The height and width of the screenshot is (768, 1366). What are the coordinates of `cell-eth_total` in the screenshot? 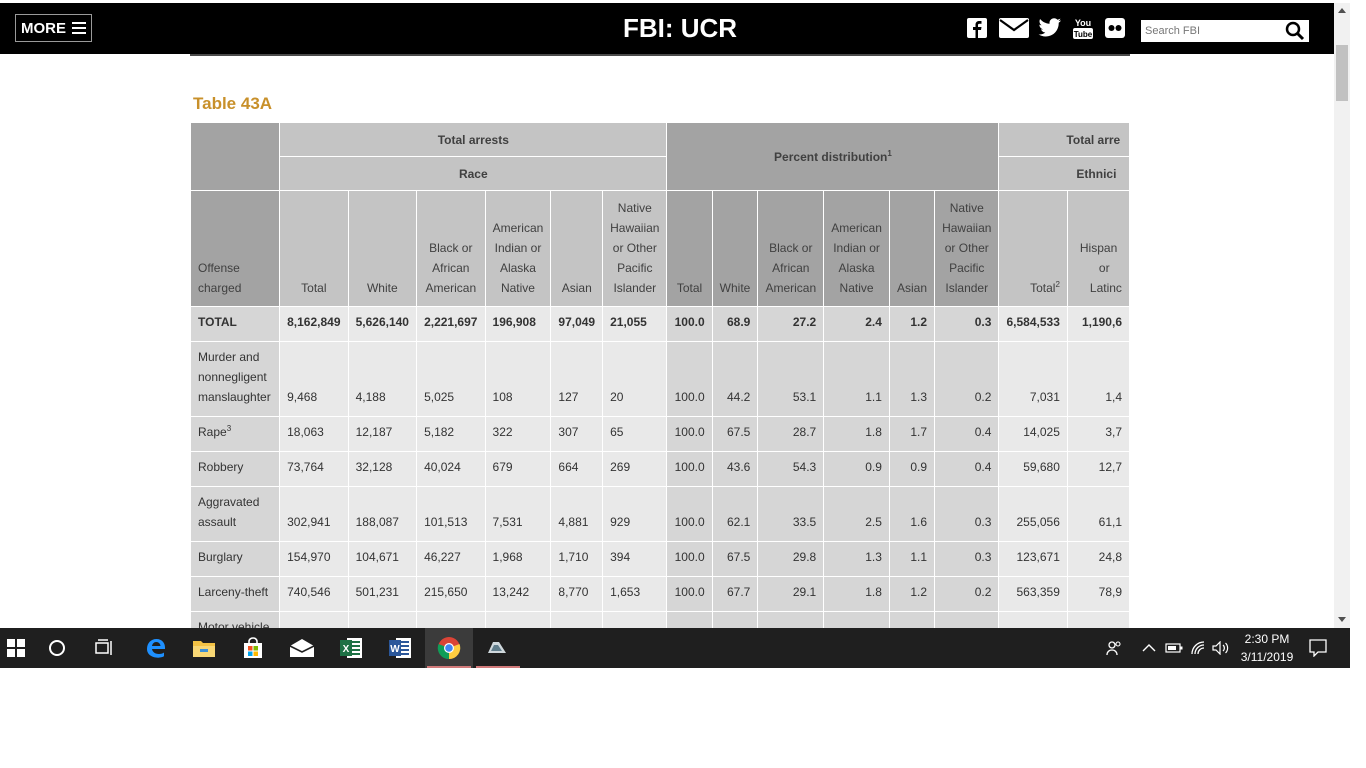 It's located at (1033, 619).